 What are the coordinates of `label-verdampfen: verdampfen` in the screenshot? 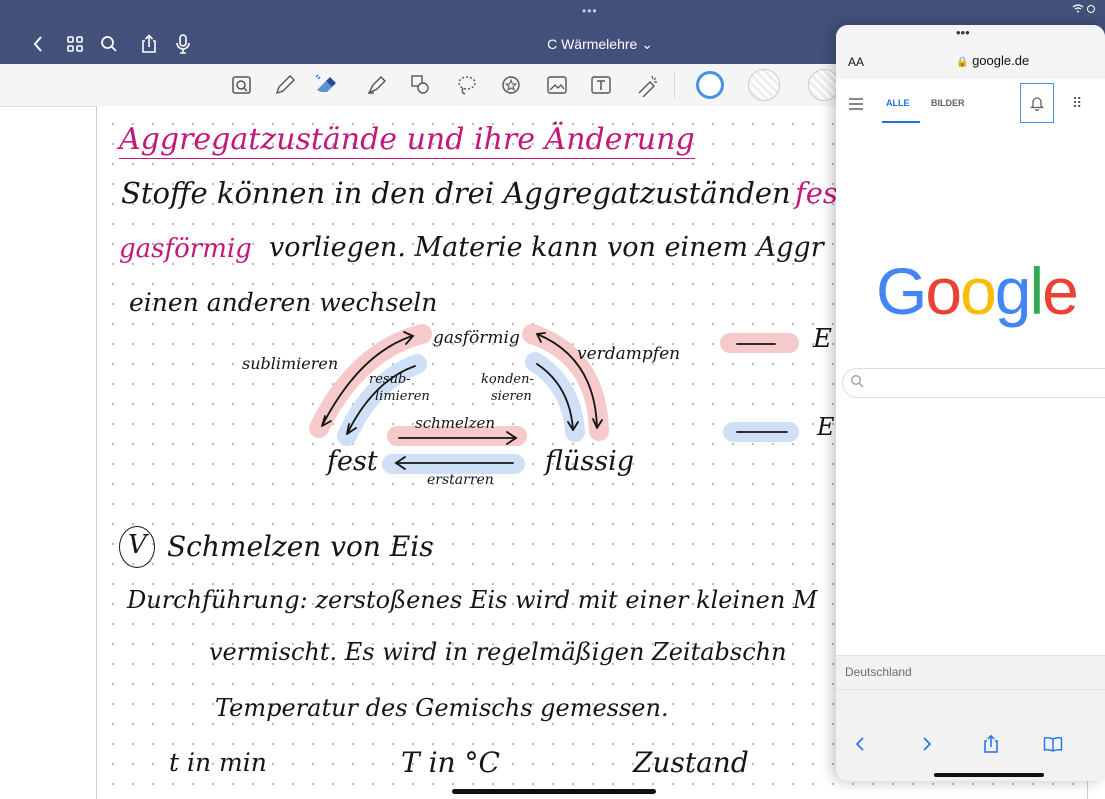 It's located at (629, 354).